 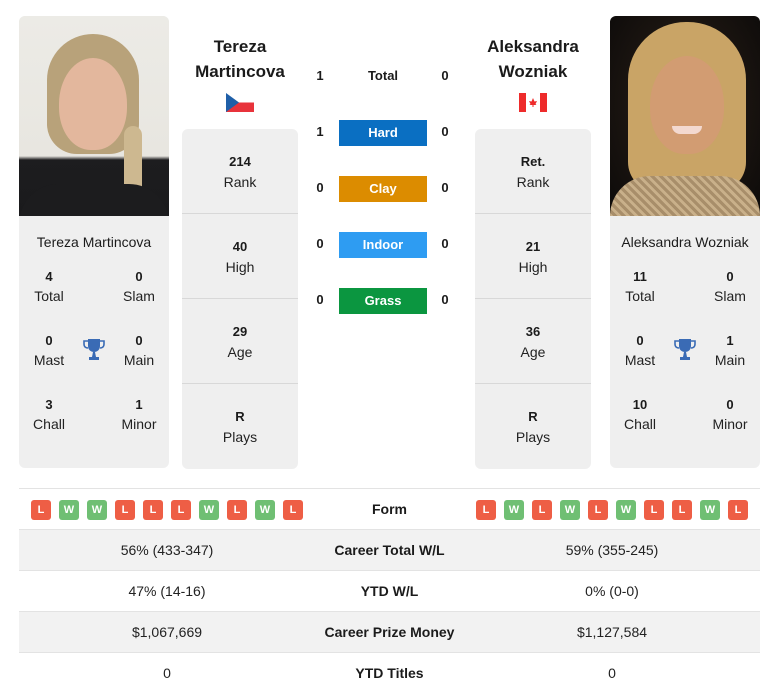 What do you see at coordinates (730, 350) in the screenshot?
I see `titles-main-right: 1 Main` at bounding box center [730, 350].